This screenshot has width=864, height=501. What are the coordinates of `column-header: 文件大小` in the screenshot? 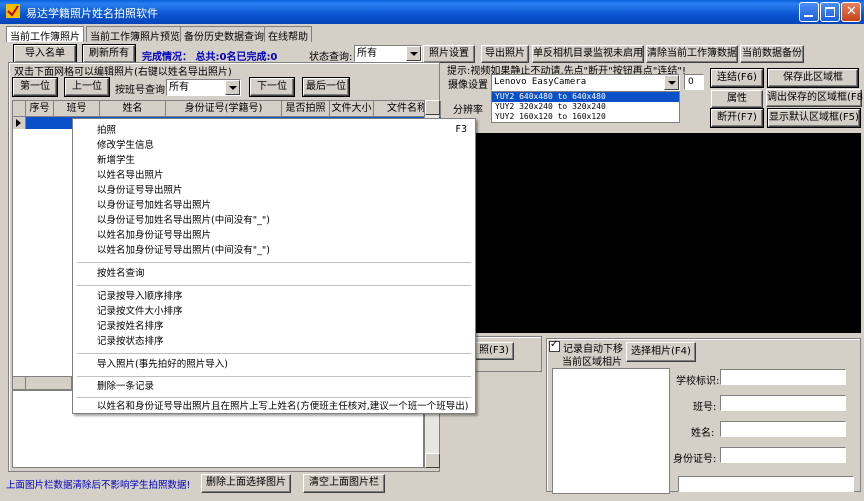 It's located at (352, 109).